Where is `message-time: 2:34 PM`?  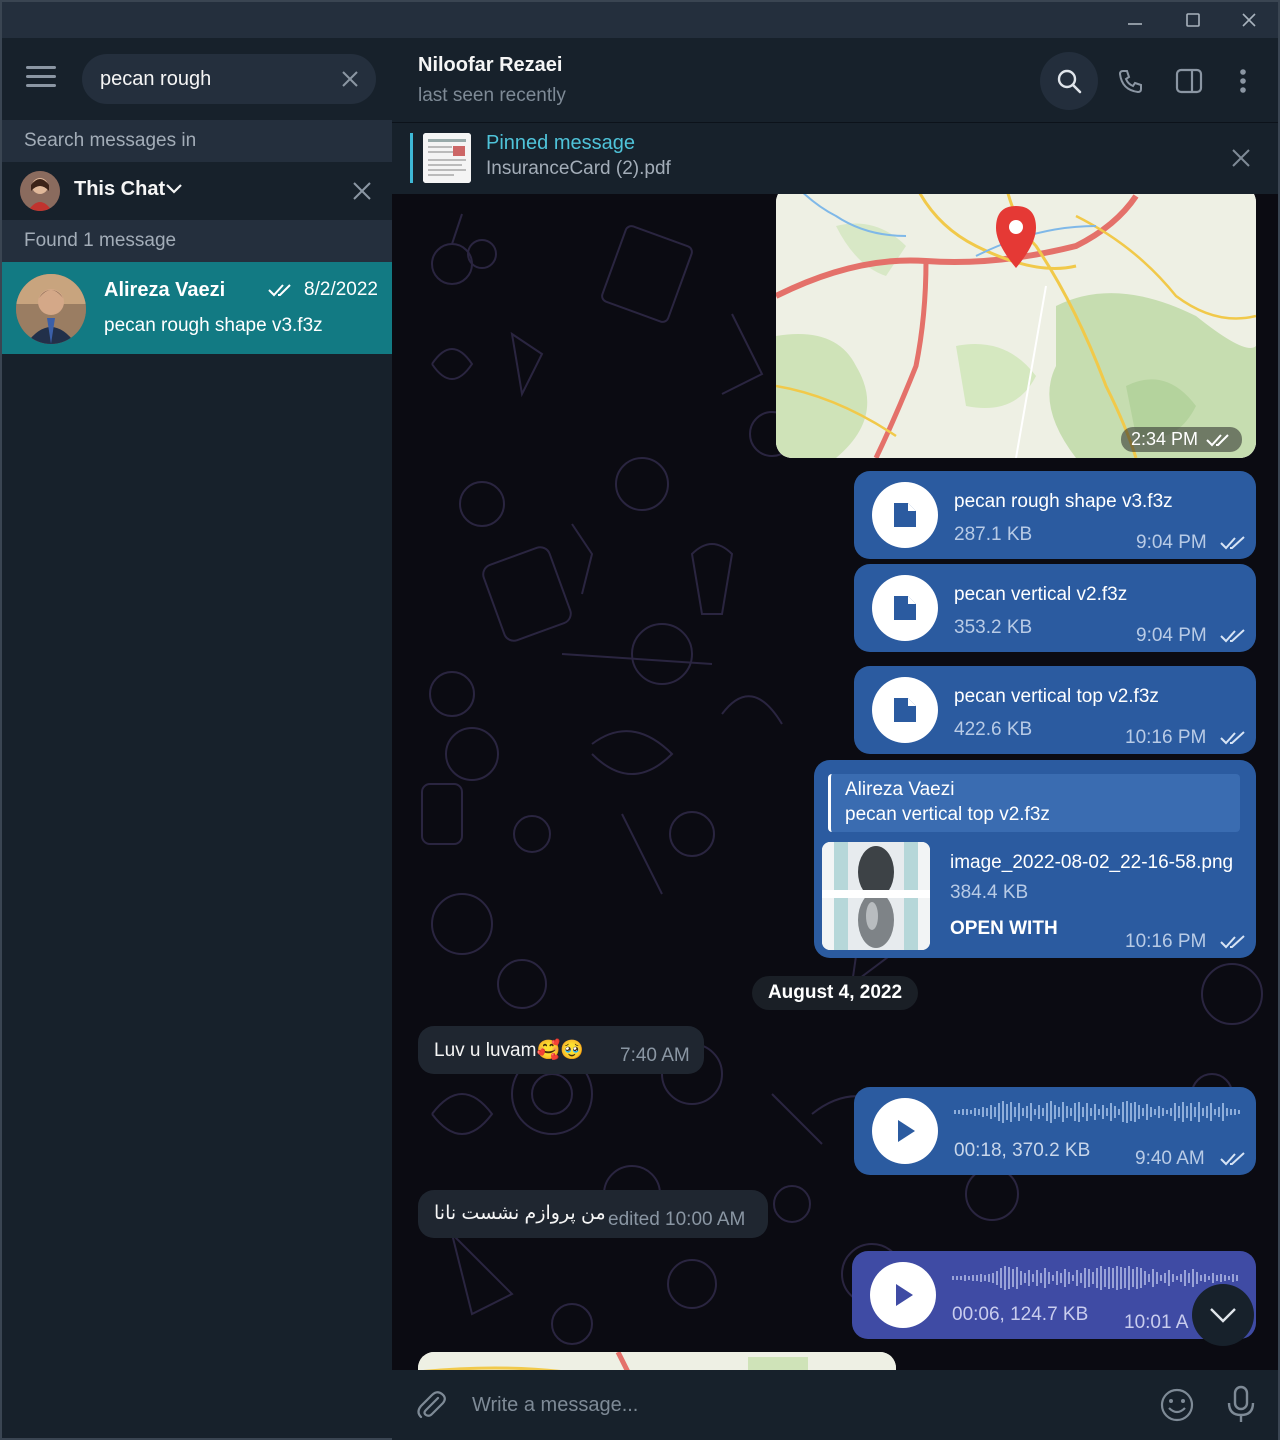
message-time: 2:34 PM is located at coordinates (1181, 439).